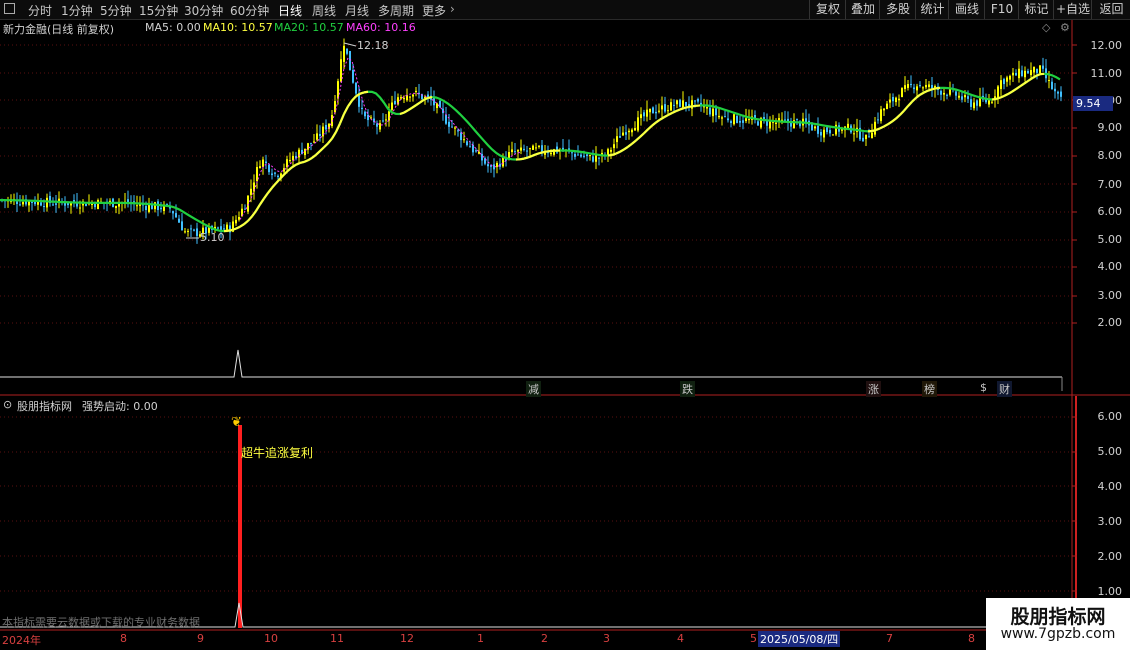  I want to click on settings-icon: ⚙, so click(1065, 27).